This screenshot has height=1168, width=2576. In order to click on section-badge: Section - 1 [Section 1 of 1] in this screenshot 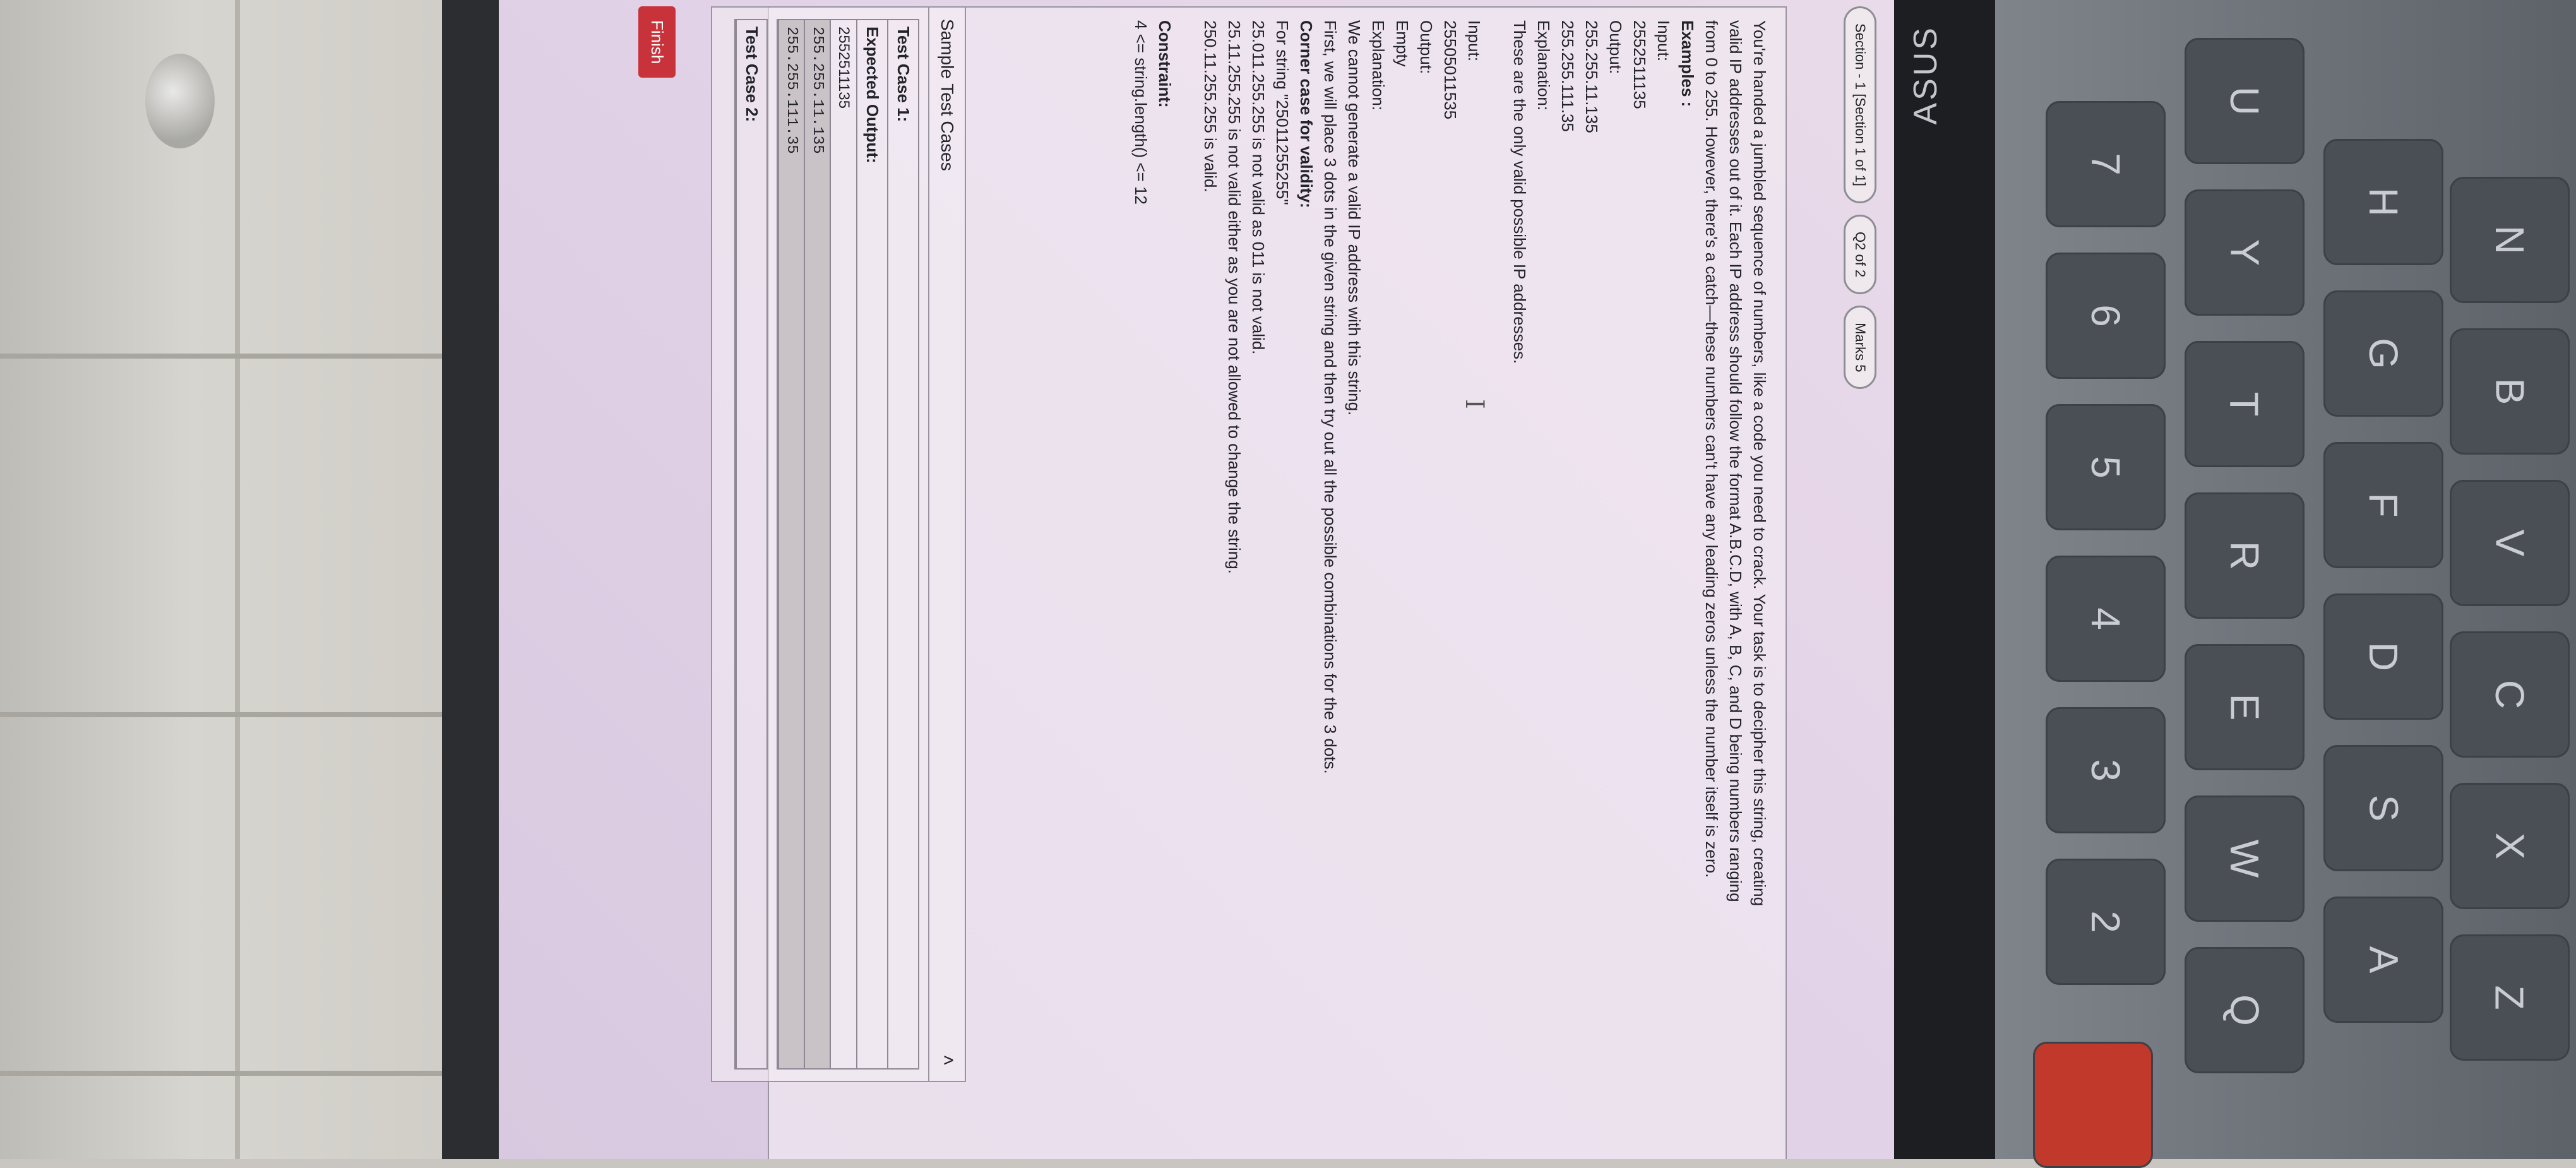, I will do `click(1860, 105)`.